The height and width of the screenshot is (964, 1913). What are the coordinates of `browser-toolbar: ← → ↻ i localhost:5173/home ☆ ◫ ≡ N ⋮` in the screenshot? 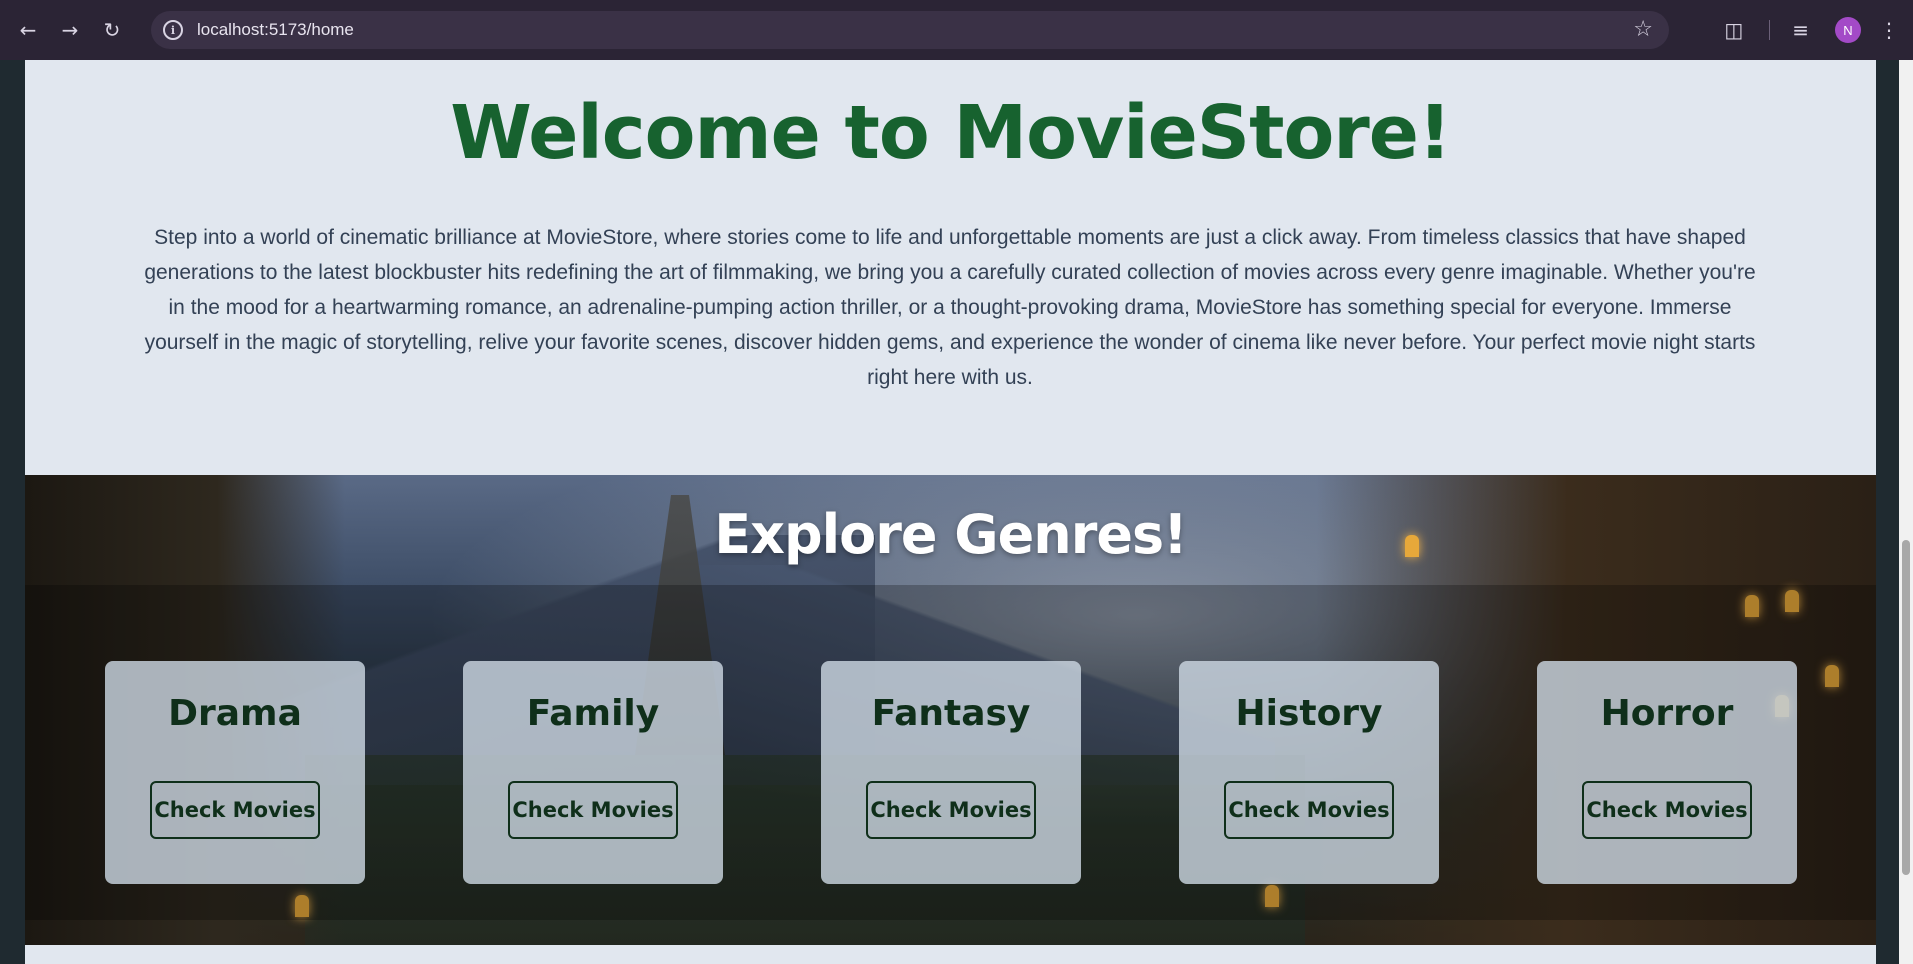 It's located at (956, 30).